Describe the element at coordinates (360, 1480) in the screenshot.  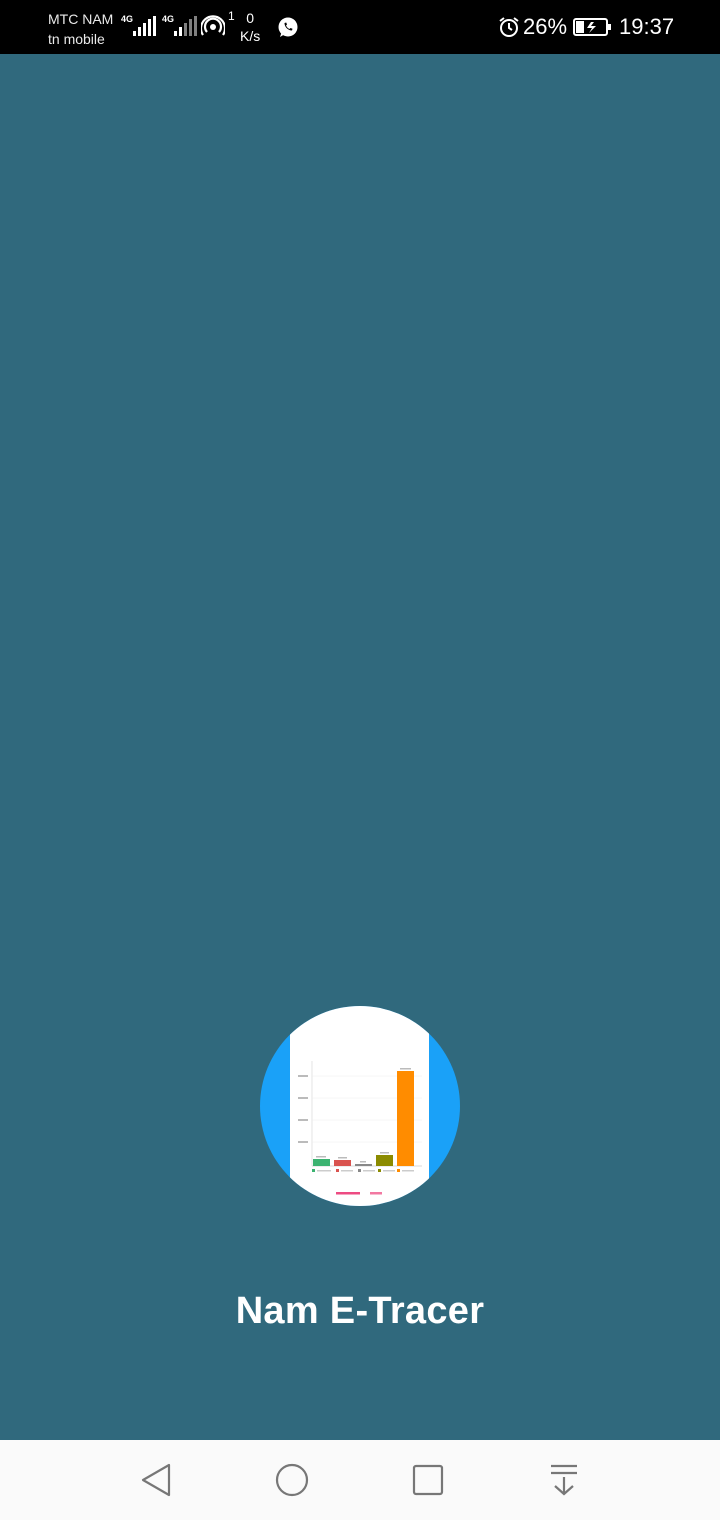
I see `navigation-bar` at that location.